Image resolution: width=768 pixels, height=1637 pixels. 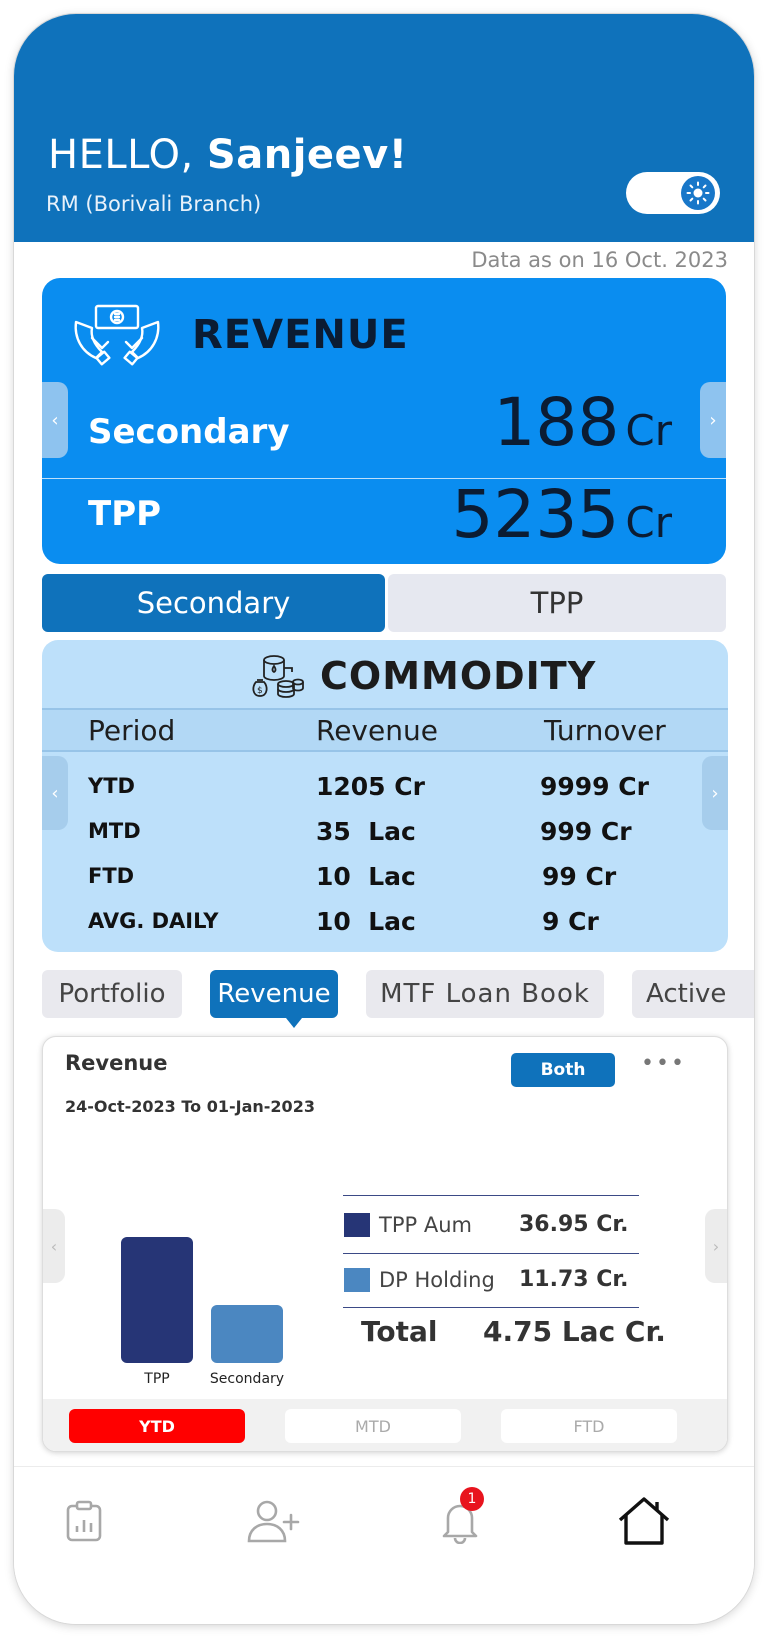 I want to click on revenue-title: REVENUE, so click(x=300, y=335).